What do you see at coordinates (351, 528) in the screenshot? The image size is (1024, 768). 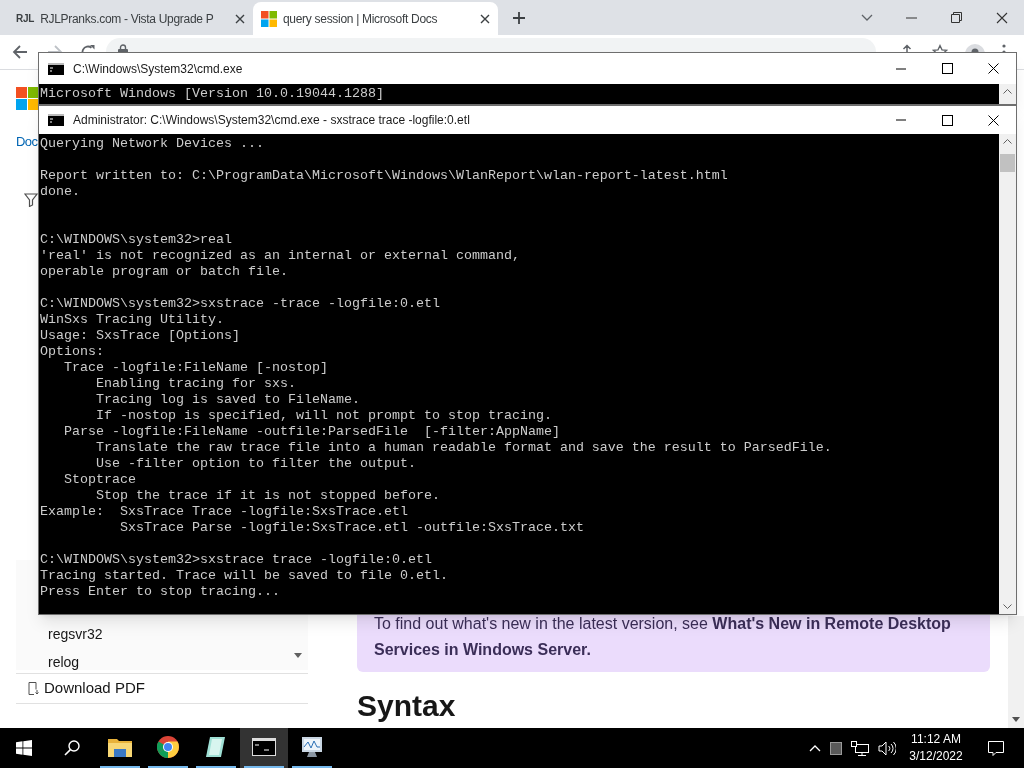 I see `console-line: SxsTrace Parse -logfile:SxsTrace.etl -outfile:SxsTrace.txt` at bounding box center [351, 528].